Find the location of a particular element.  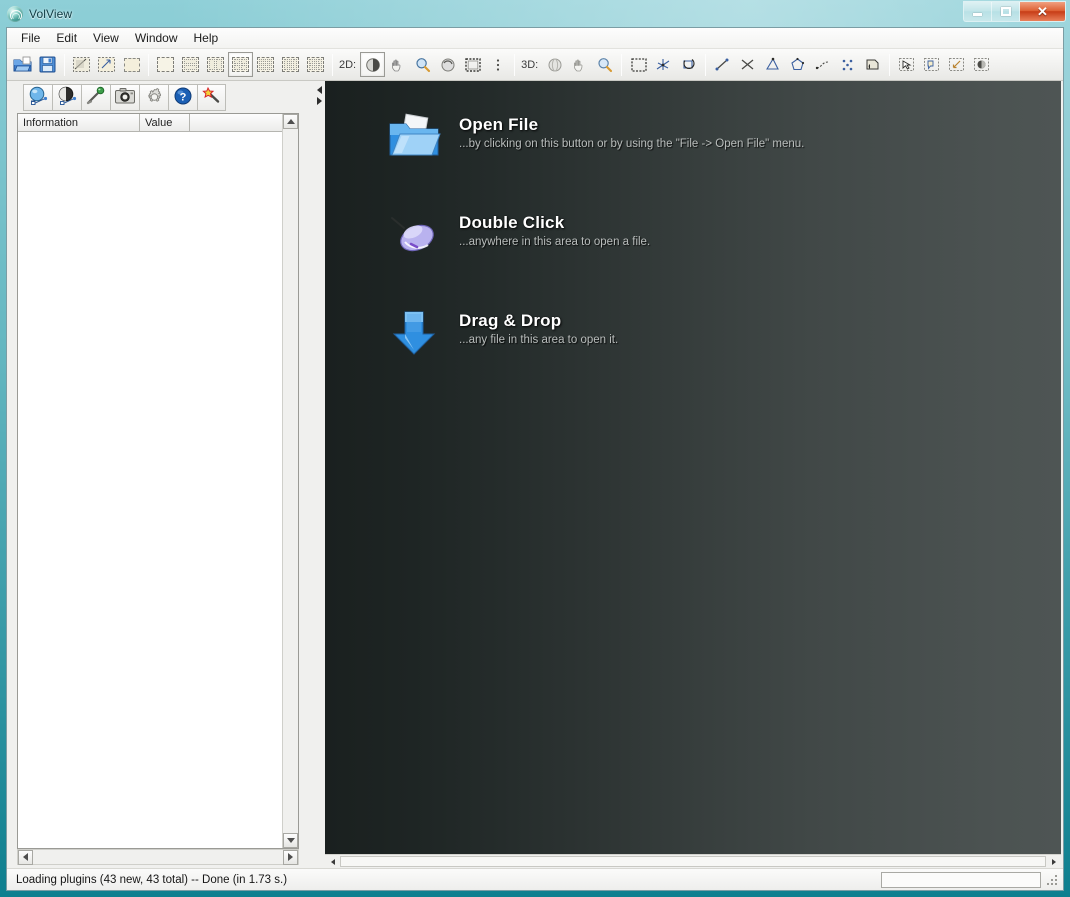

close-button: ✕ is located at coordinates (1042, 11).